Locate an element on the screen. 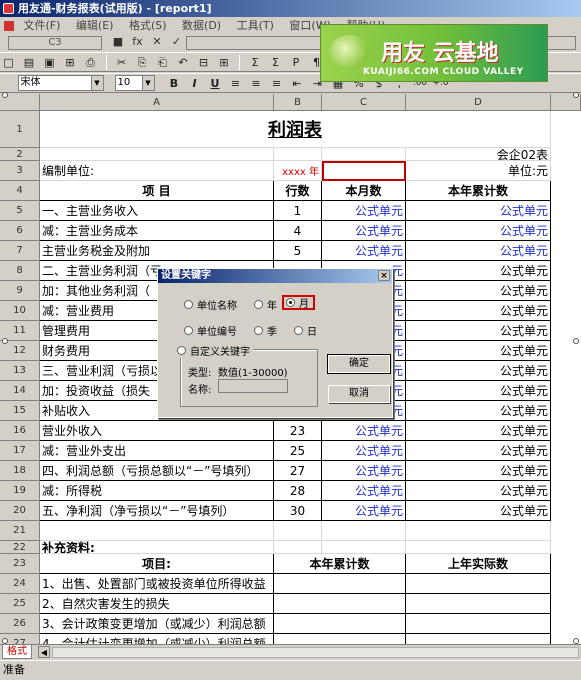 This screenshot has height=680, width=581. row-header: 3 is located at coordinates (20, 171).